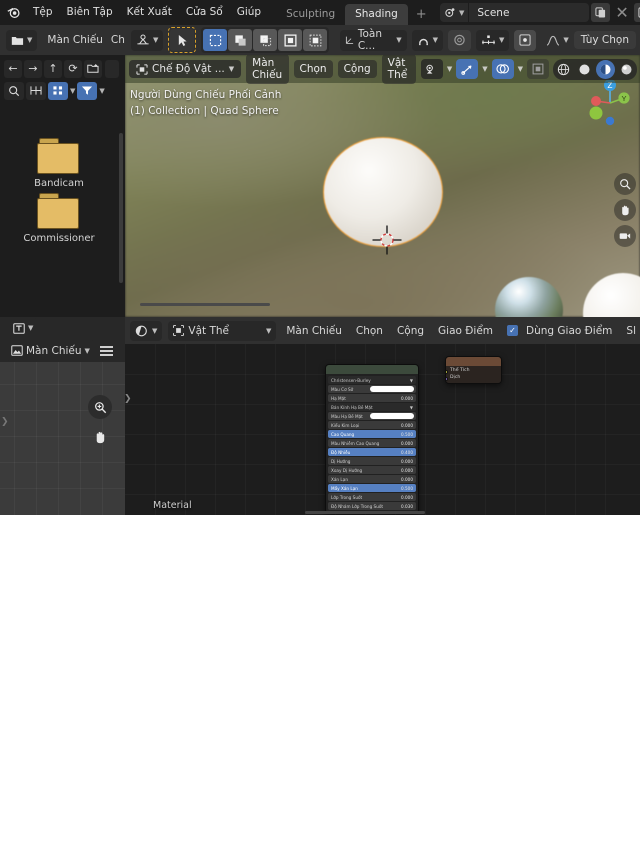 This screenshot has width=640, height=853. Describe the element at coordinates (249, 12) in the screenshot. I see `menu-help: Giúp` at that location.